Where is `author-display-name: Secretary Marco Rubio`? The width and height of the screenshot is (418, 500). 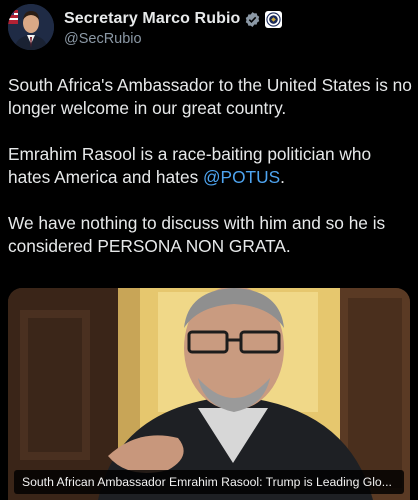
author-display-name: Secretary Marco Rubio is located at coordinates (152, 19).